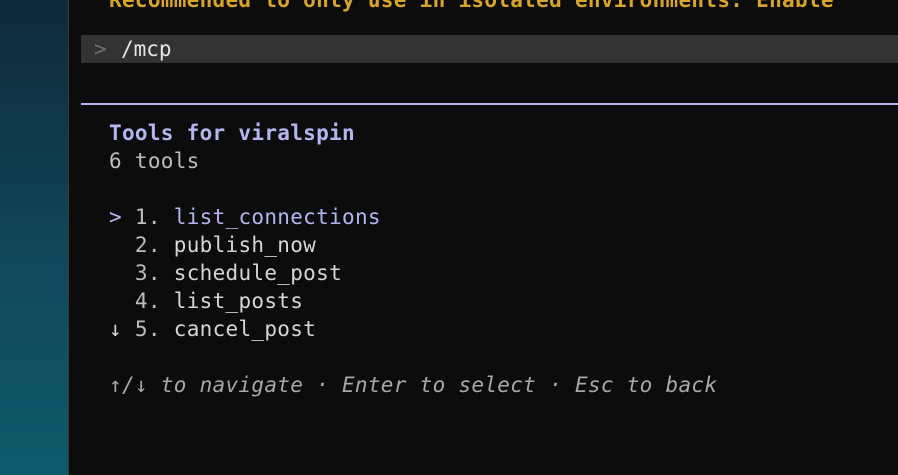  Describe the element at coordinates (115, 329) in the screenshot. I see `scroll-down-arrow-icon: ↓` at that location.